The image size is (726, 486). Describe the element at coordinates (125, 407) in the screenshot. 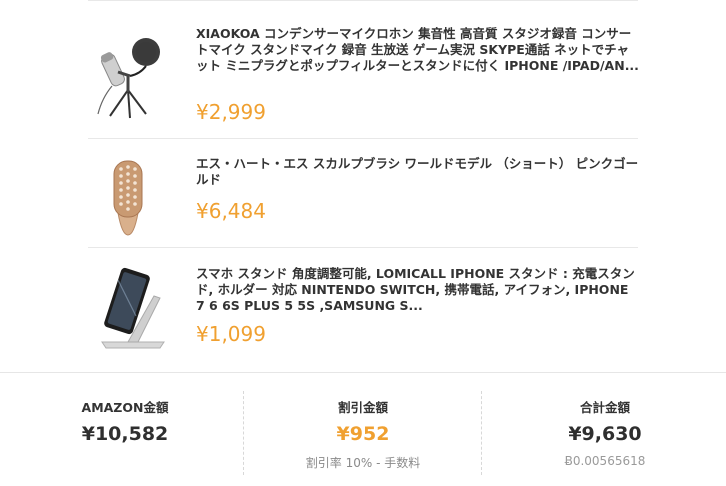

I see `amazon-amount-label: AMAZON金額` at that location.